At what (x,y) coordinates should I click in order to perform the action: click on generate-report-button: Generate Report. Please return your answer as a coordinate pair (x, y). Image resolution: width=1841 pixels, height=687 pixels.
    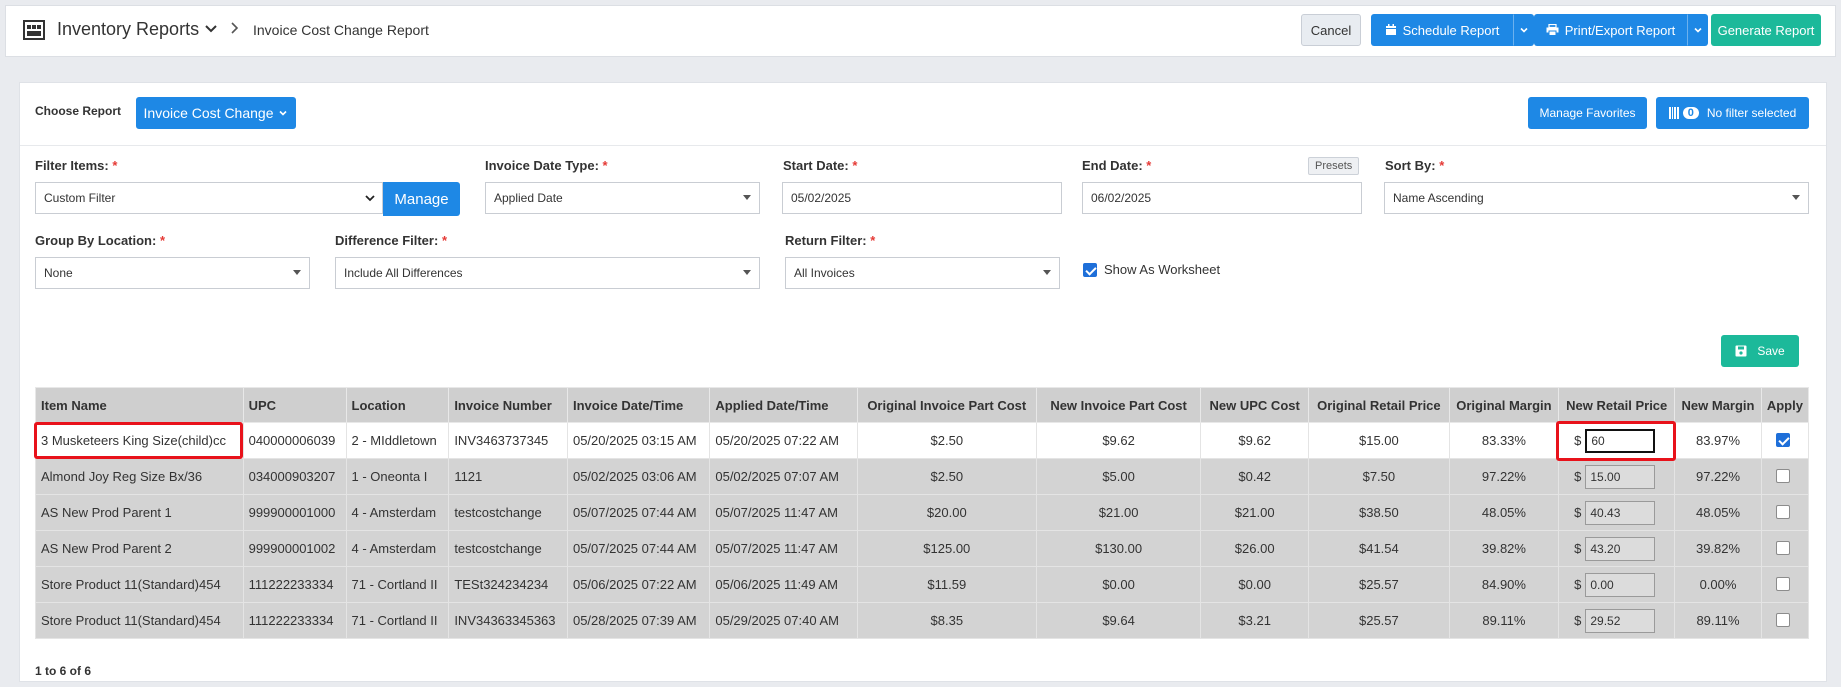
    Looking at the image, I should click on (1766, 30).